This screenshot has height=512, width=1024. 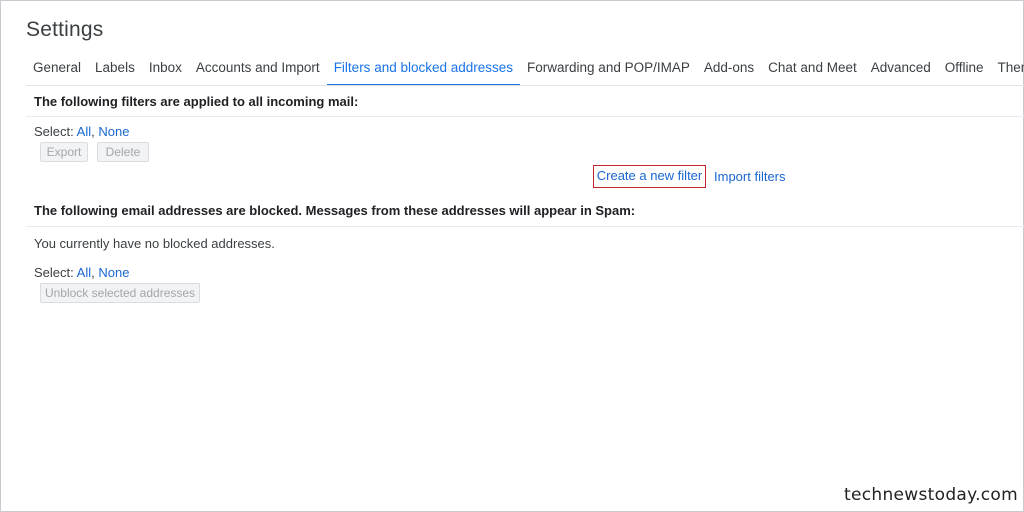 I want to click on blocked-select-label: Select:, so click(x=54, y=272).